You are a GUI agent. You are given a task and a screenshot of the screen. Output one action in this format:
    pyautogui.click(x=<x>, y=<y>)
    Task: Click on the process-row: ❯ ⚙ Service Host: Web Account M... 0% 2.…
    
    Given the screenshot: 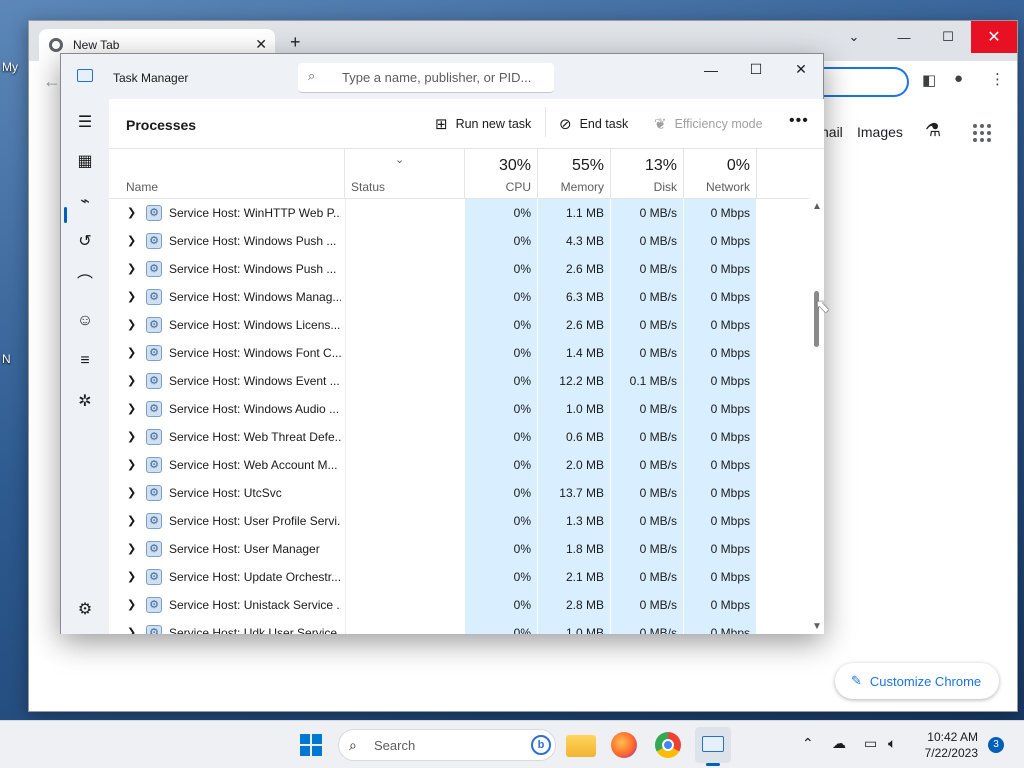 What is the action you would take?
    pyautogui.click(x=459, y=465)
    